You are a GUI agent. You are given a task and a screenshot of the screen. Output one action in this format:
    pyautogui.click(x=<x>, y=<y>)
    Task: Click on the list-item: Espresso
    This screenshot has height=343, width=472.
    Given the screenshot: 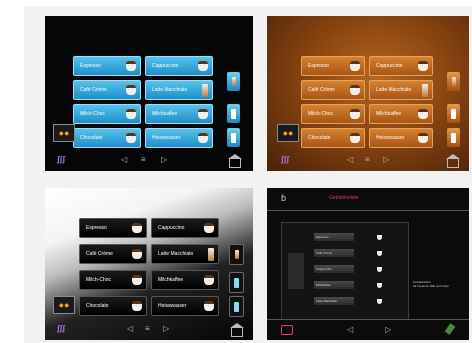 What is the action you would take?
    pyautogui.click(x=348, y=237)
    